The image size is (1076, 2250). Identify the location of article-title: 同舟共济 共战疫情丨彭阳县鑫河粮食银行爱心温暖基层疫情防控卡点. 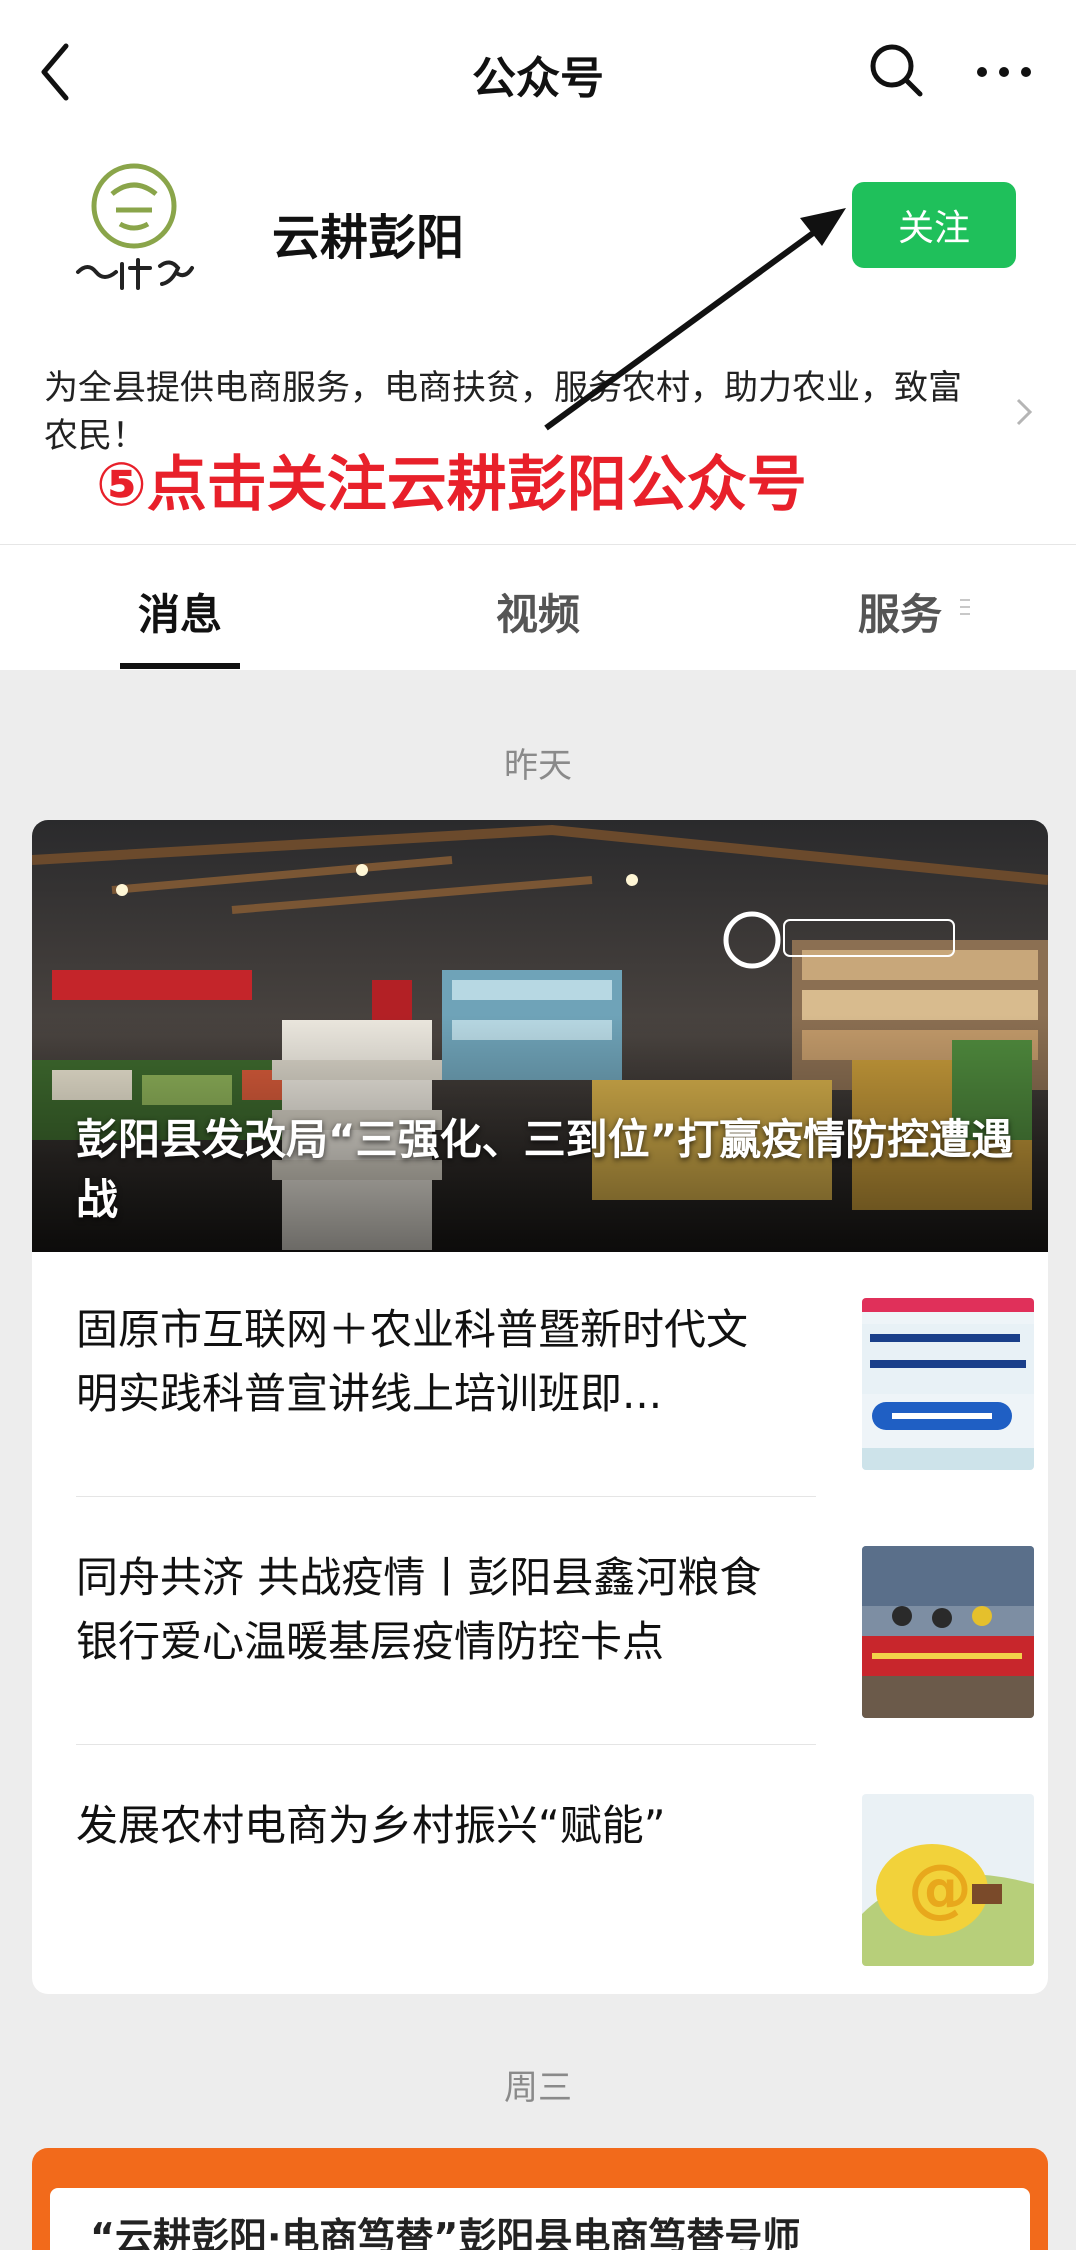
(419, 1609).